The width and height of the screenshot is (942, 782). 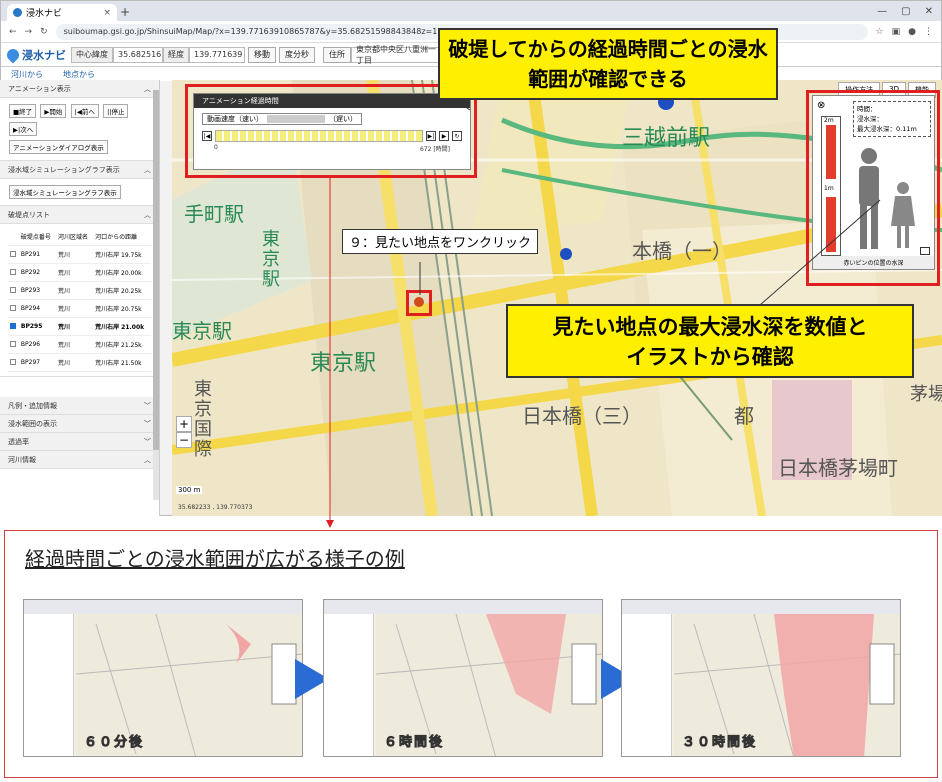 What do you see at coordinates (440, 241) in the screenshot?
I see `callout-click-point: ９：見たい地点をワンクリック` at bounding box center [440, 241].